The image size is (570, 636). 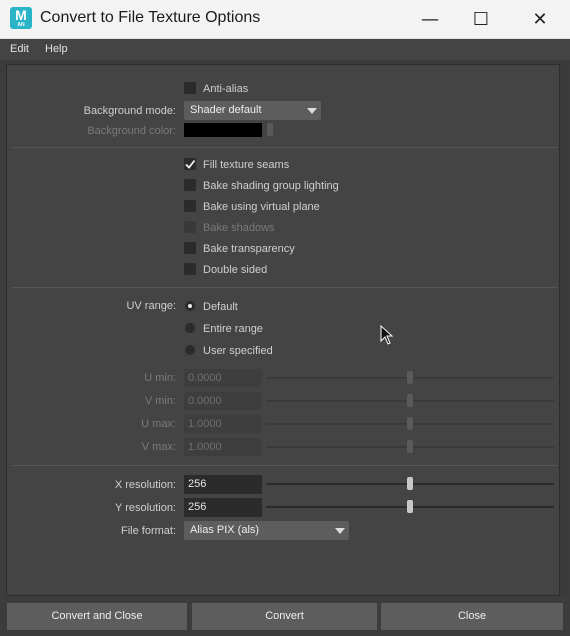 I want to click on v-max-field: 1.0000, so click(x=223, y=447).